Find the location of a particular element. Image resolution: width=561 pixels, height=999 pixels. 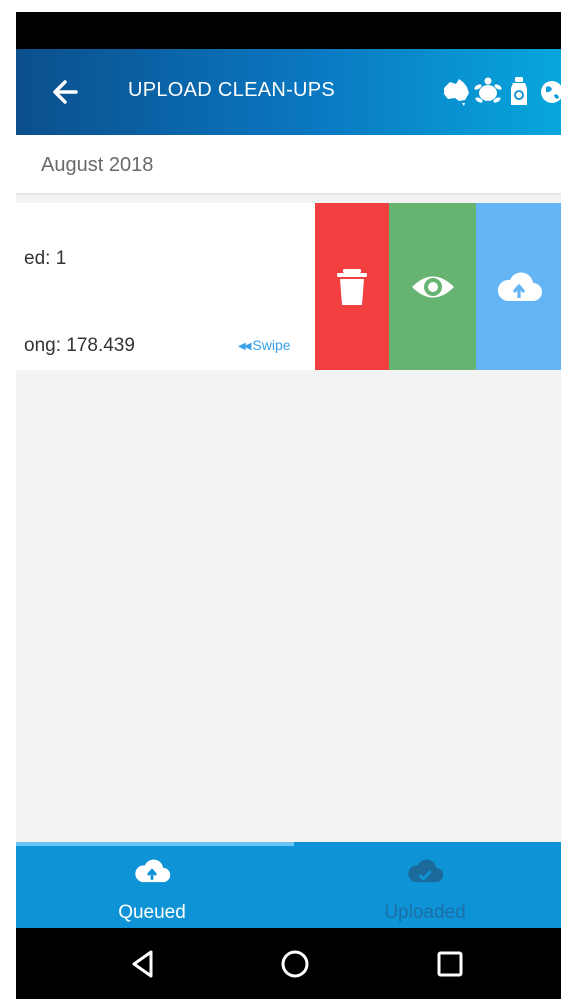

arrow-left-icon is located at coordinates (65, 92).